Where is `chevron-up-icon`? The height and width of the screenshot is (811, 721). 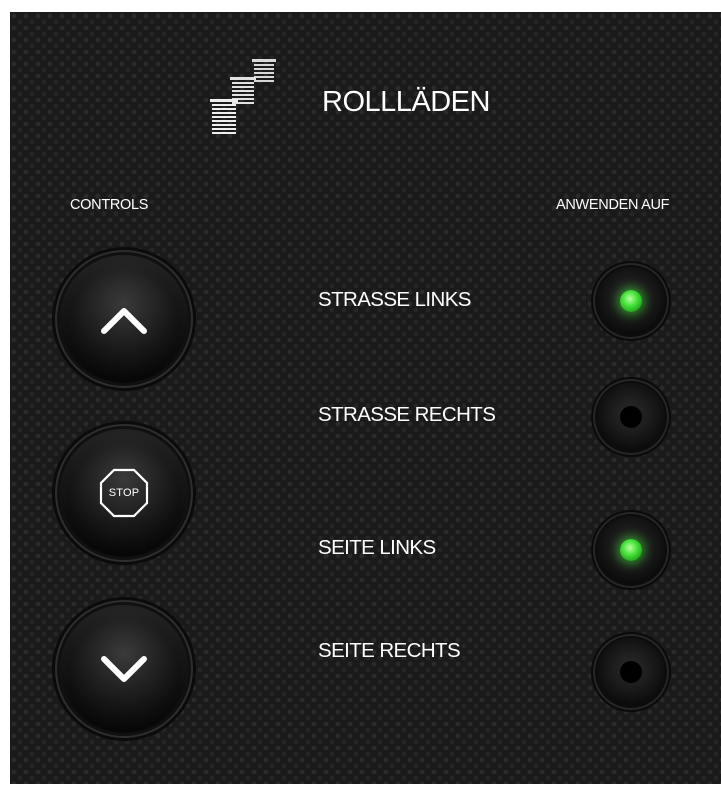
chevron-up-icon is located at coordinates (124, 321).